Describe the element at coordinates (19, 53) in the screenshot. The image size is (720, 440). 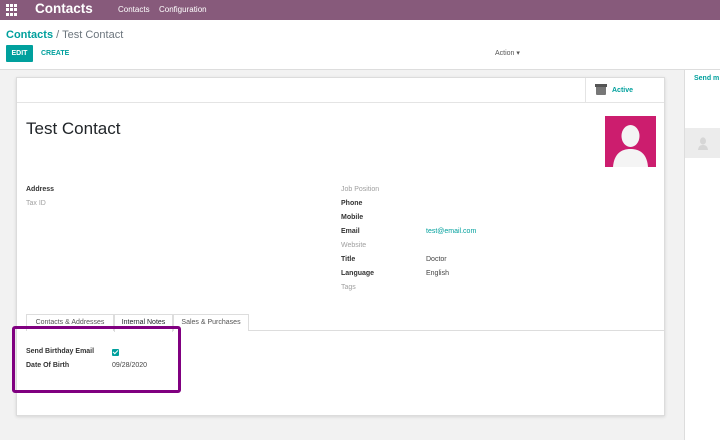
I see `edit-button: EDIT` at that location.